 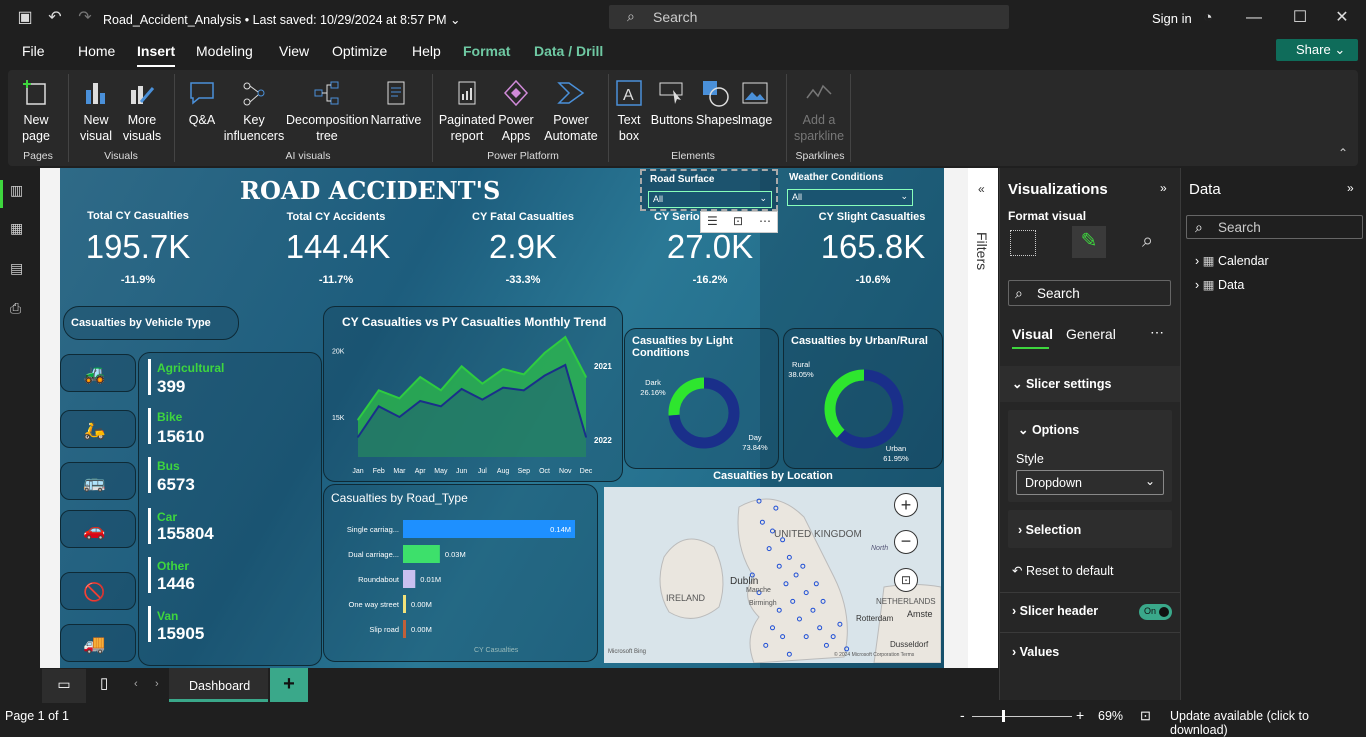 What do you see at coordinates (819, 91) in the screenshot?
I see `sparkline-icon` at bounding box center [819, 91].